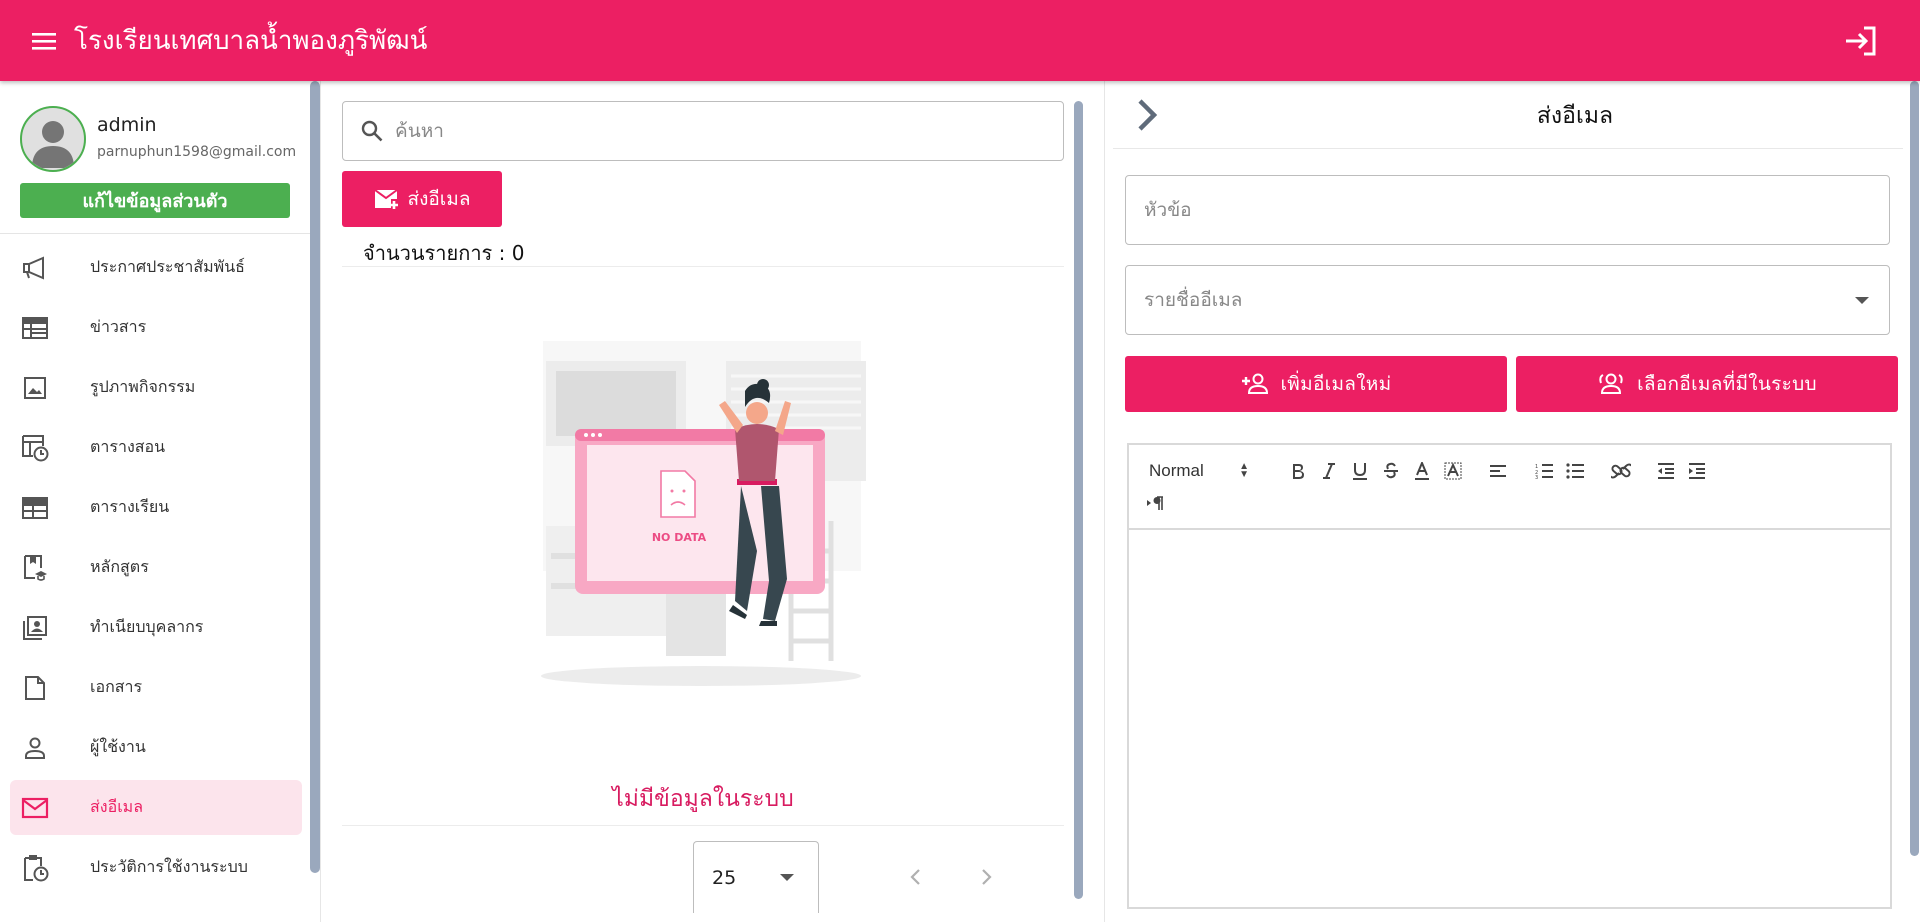 Image resolution: width=1920 pixels, height=922 pixels. What do you see at coordinates (763, 385) in the screenshot?
I see `person-hair-bun` at bounding box center [763, 385].